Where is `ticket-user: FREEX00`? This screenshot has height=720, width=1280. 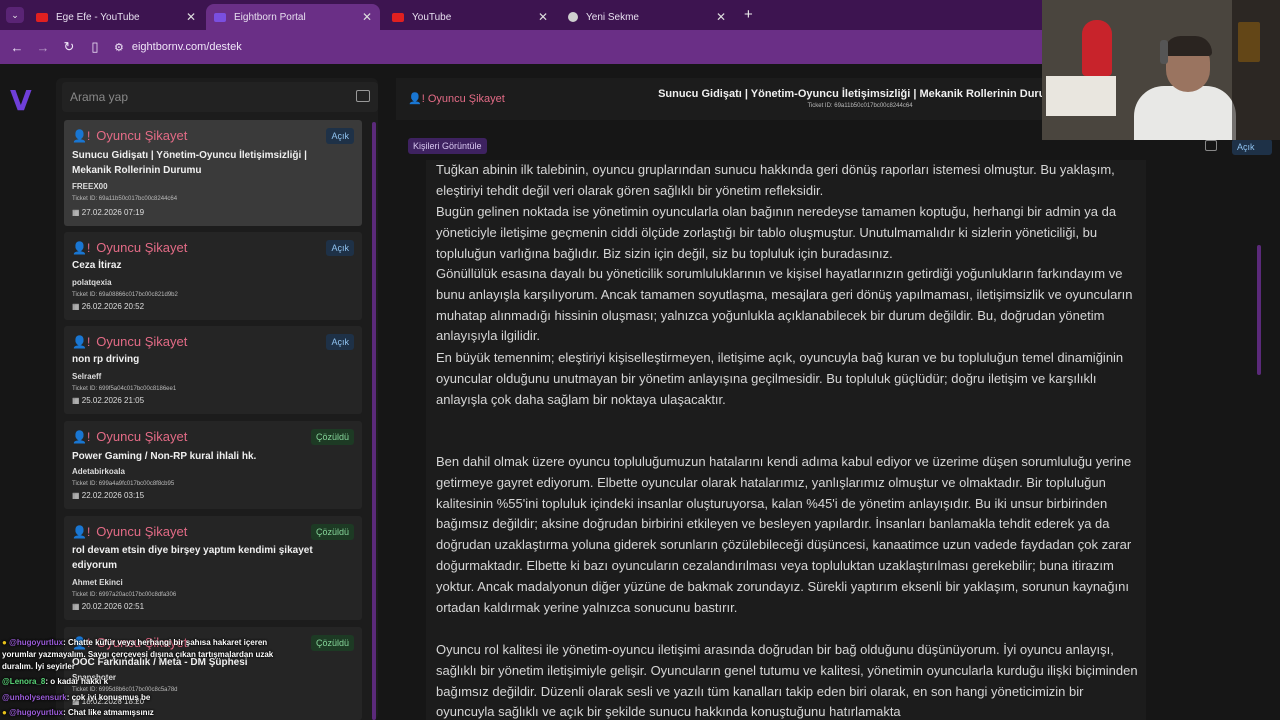 ticket-user: FREEX00 is located at coordinates (90, 186).